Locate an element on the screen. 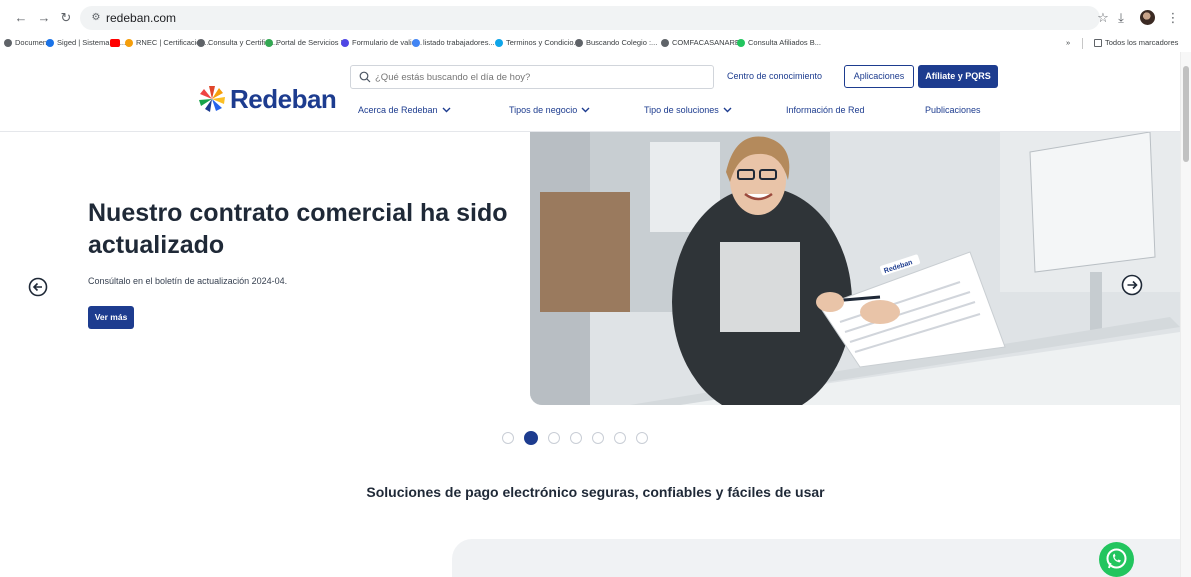  shield-icon is located at coordinates (741, 43).